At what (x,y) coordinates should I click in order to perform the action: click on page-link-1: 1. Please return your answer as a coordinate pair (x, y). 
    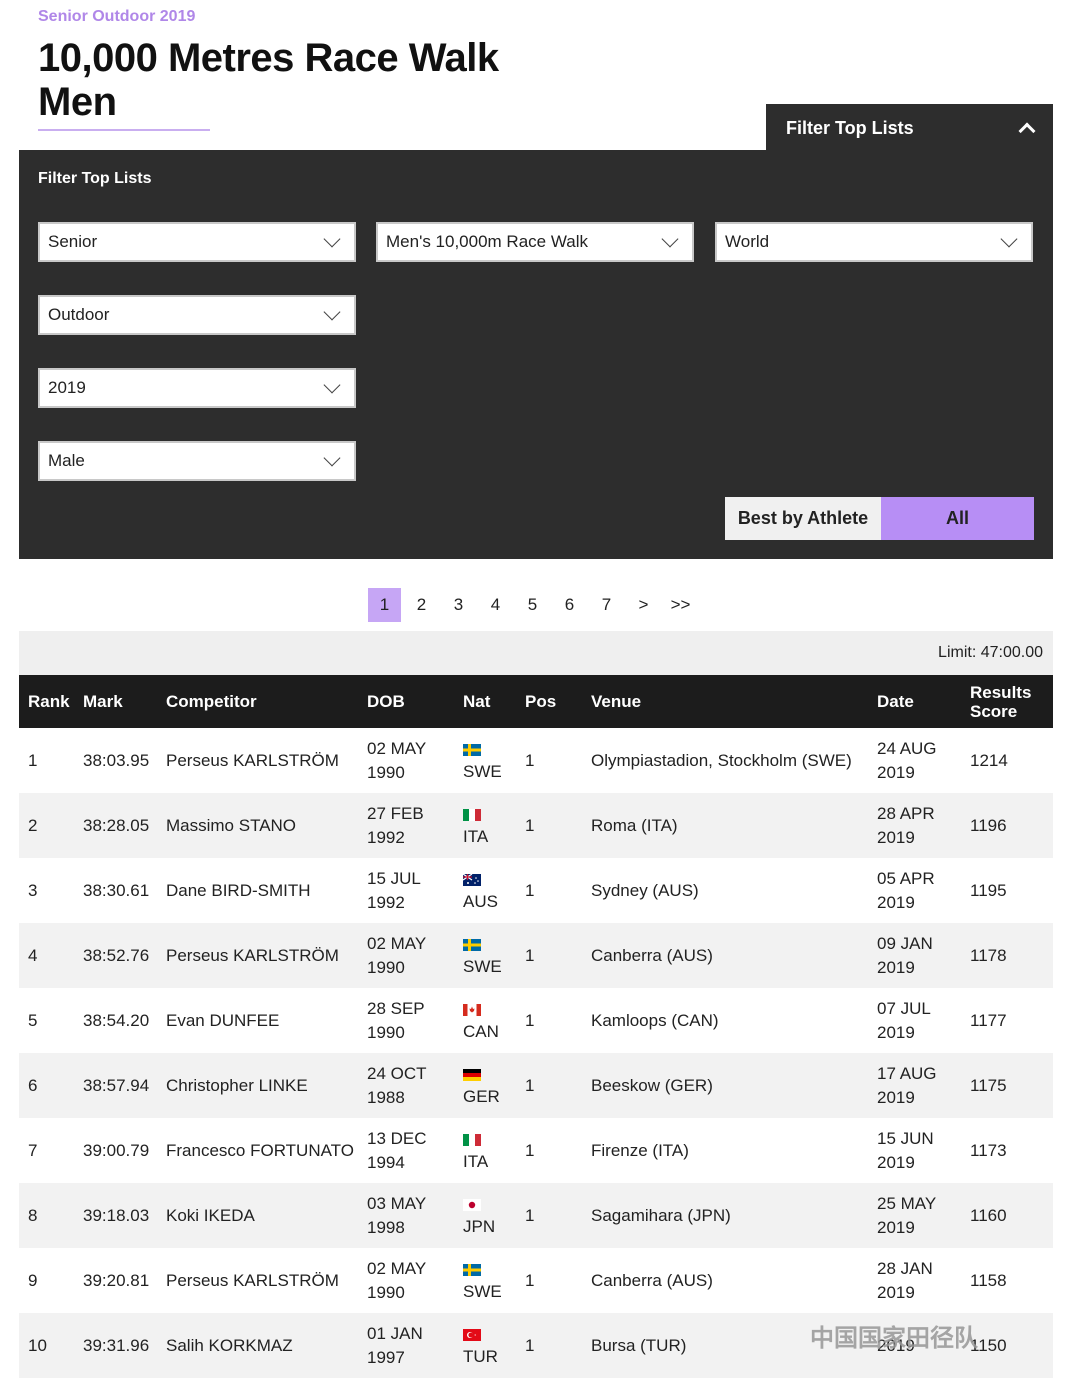
    Looking at the image, I should click on (384, 605).